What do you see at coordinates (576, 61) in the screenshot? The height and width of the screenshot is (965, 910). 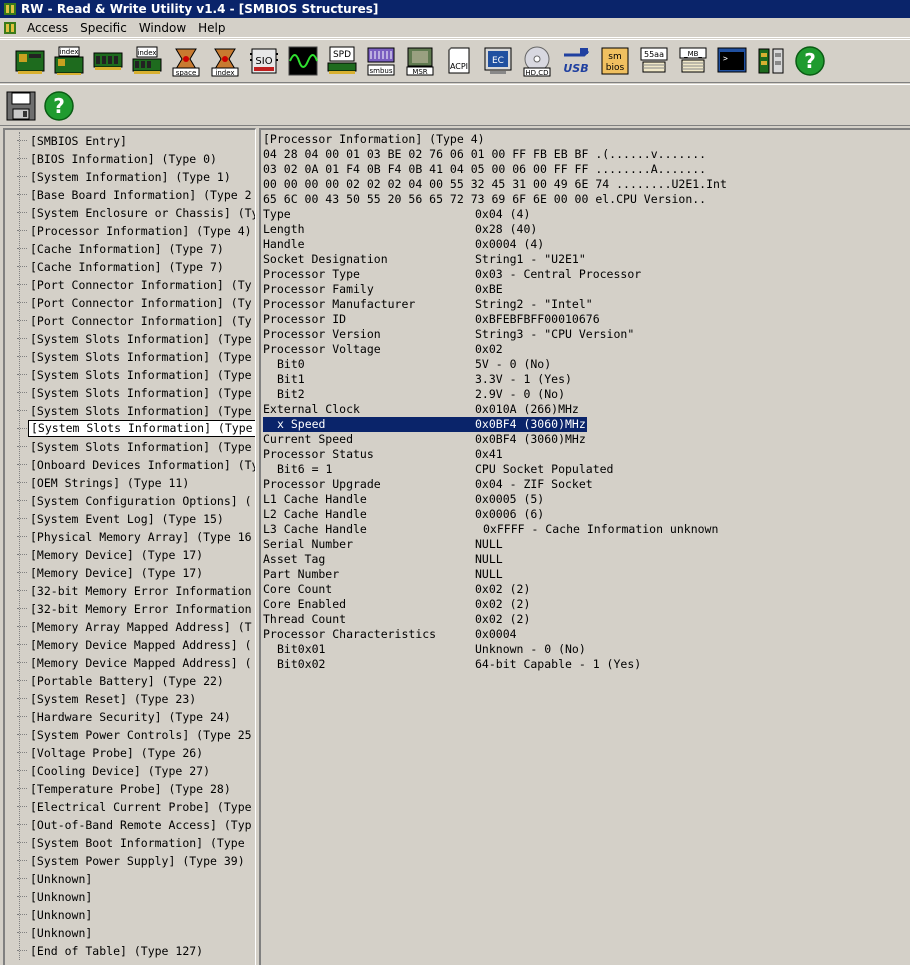 I see `usb-button: USB` at bounding box center [576, 61].